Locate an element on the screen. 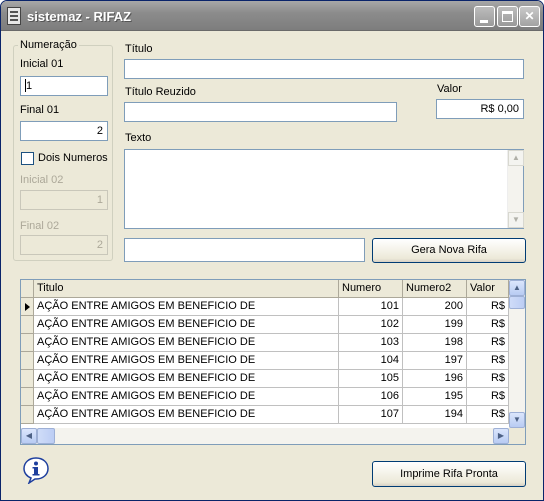  grid-horizontal-scrollbar: ◀ ▶ is located at coordinates (273, 436).